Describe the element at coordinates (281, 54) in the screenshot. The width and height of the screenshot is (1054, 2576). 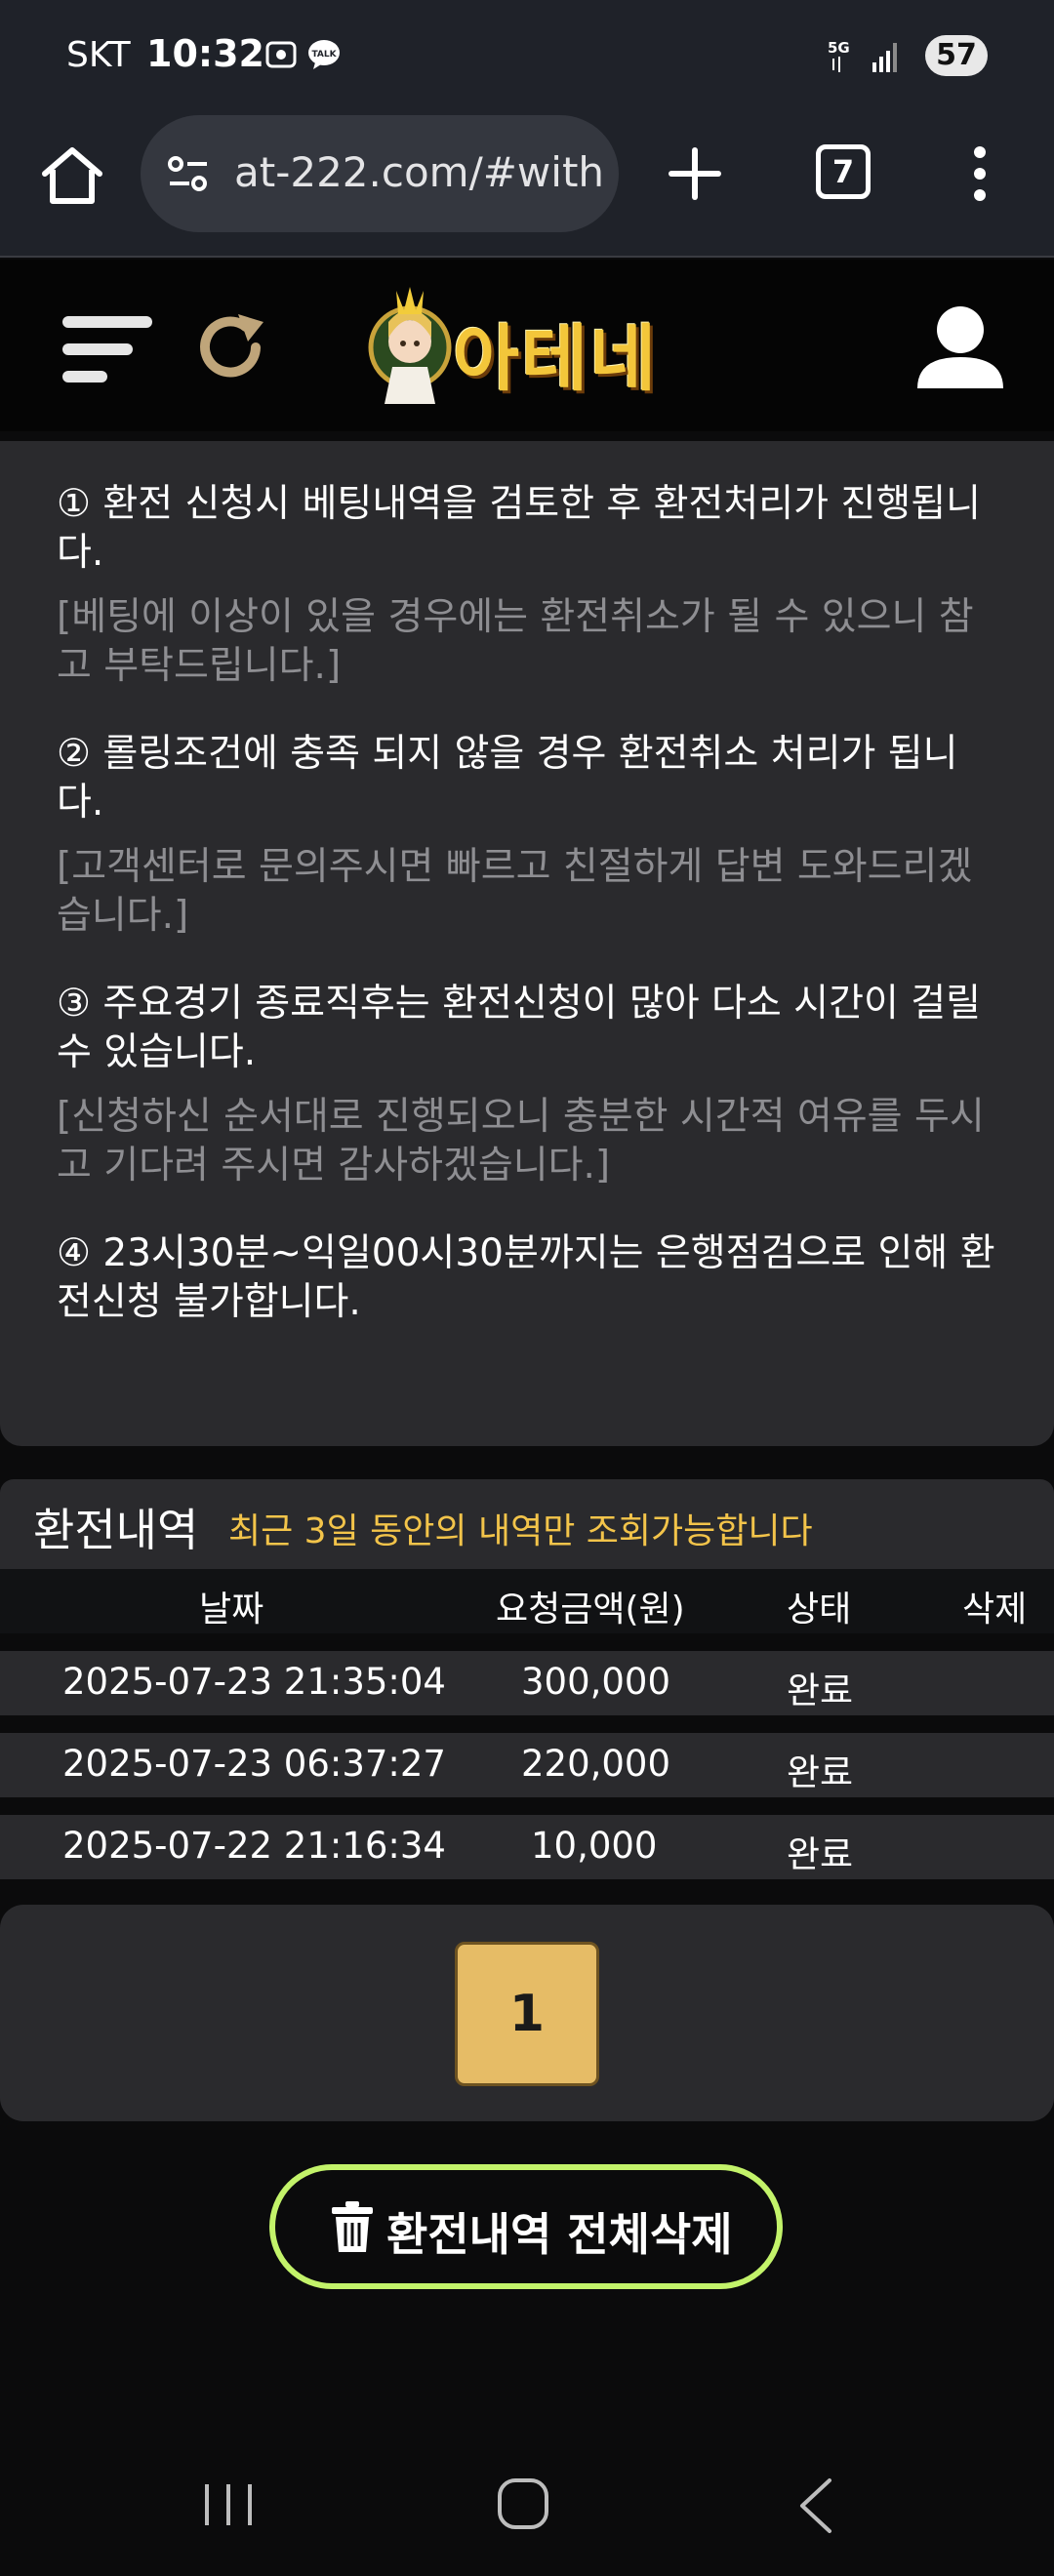
I see `screenshot-icon` at that location.